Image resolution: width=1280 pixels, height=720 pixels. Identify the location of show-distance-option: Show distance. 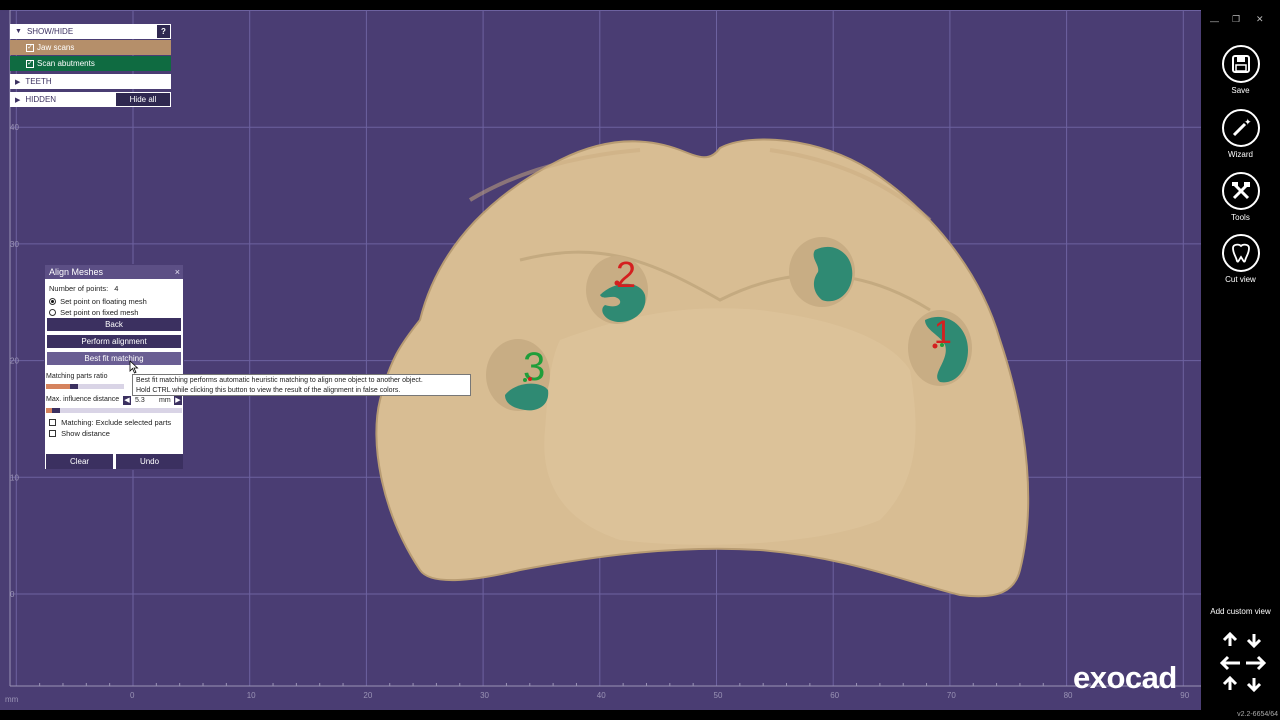
(79, 433).